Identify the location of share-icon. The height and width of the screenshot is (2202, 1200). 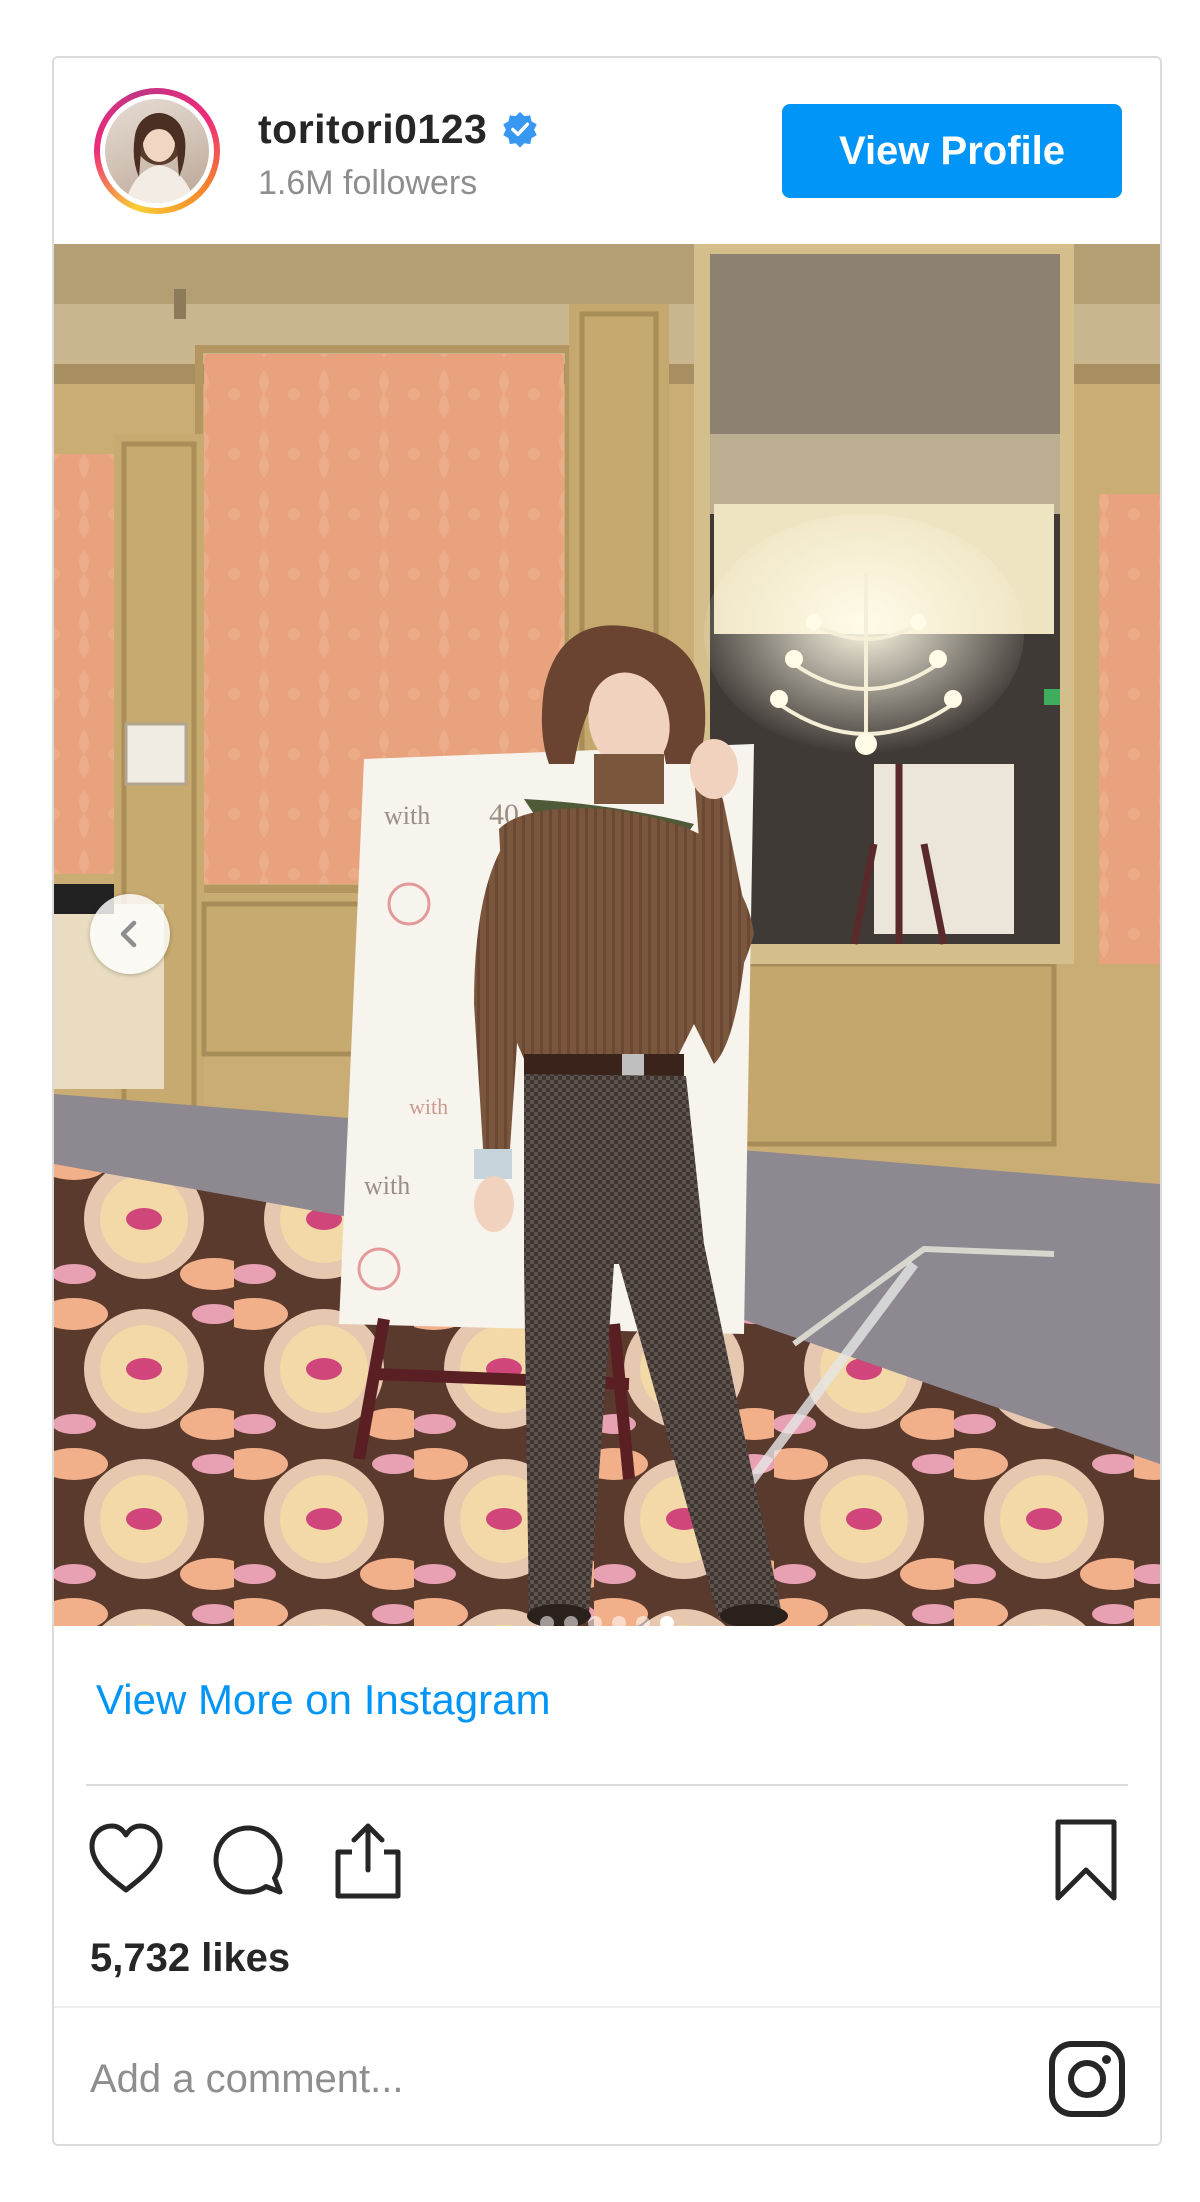
(368, 1860).